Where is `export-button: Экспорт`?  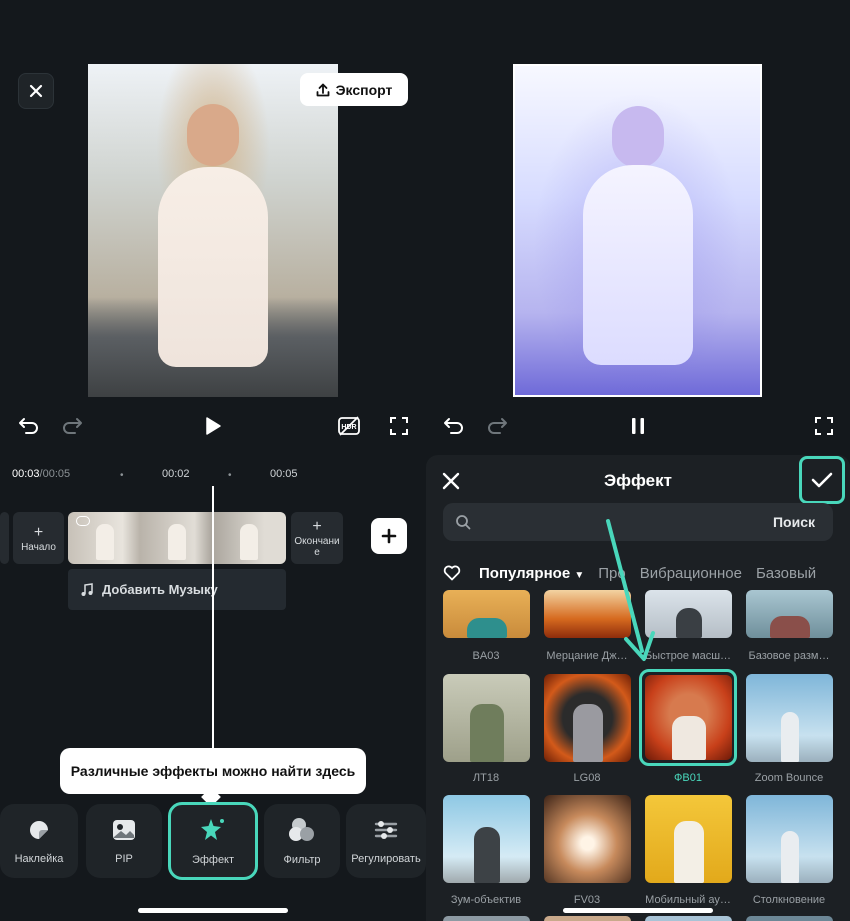
export-button: Экспорт is located at coordinates (354, 89).